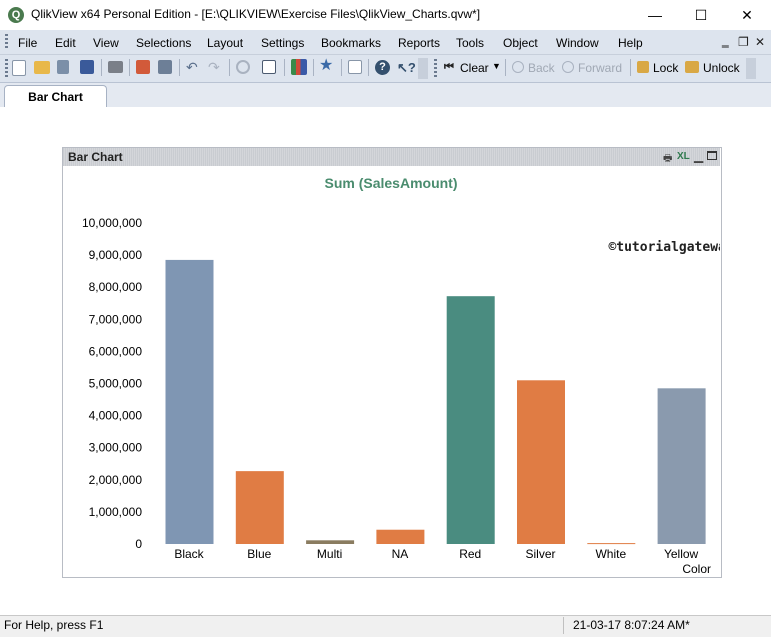 The width and height of the screenshot is (771, 637). What do you see at coordinates (63, 67) in the screenshot?
I see `reload-icon` at bounding box center [63, 67].